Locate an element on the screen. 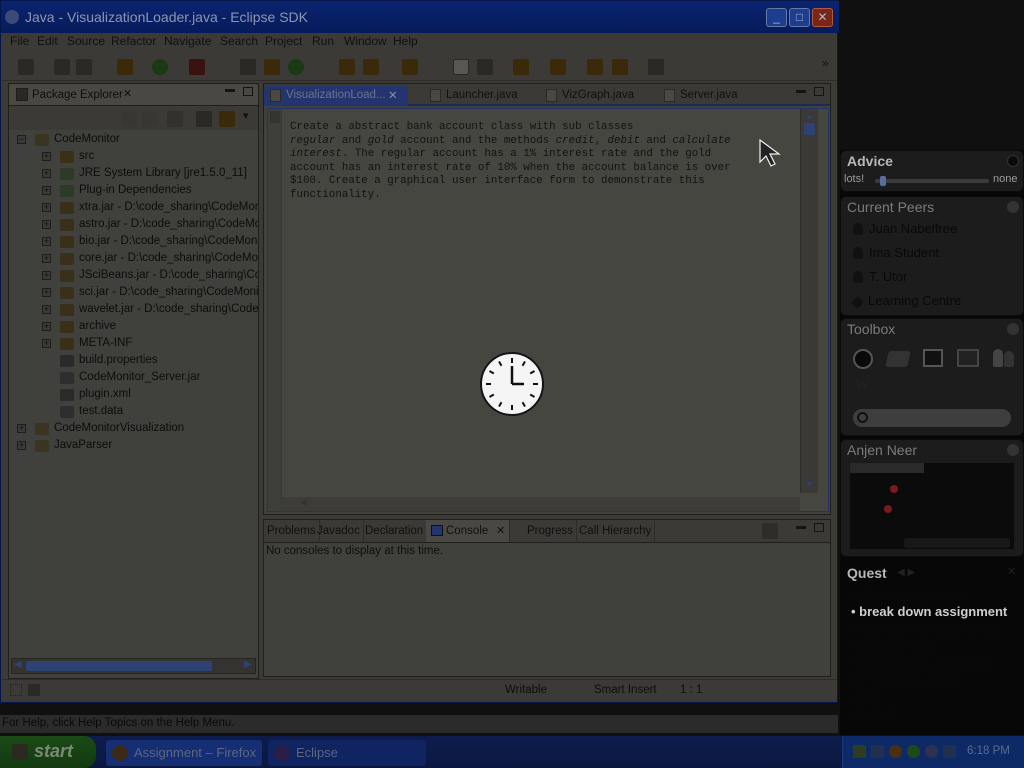  tree-item: + archive is located at coordinates (133, 327).